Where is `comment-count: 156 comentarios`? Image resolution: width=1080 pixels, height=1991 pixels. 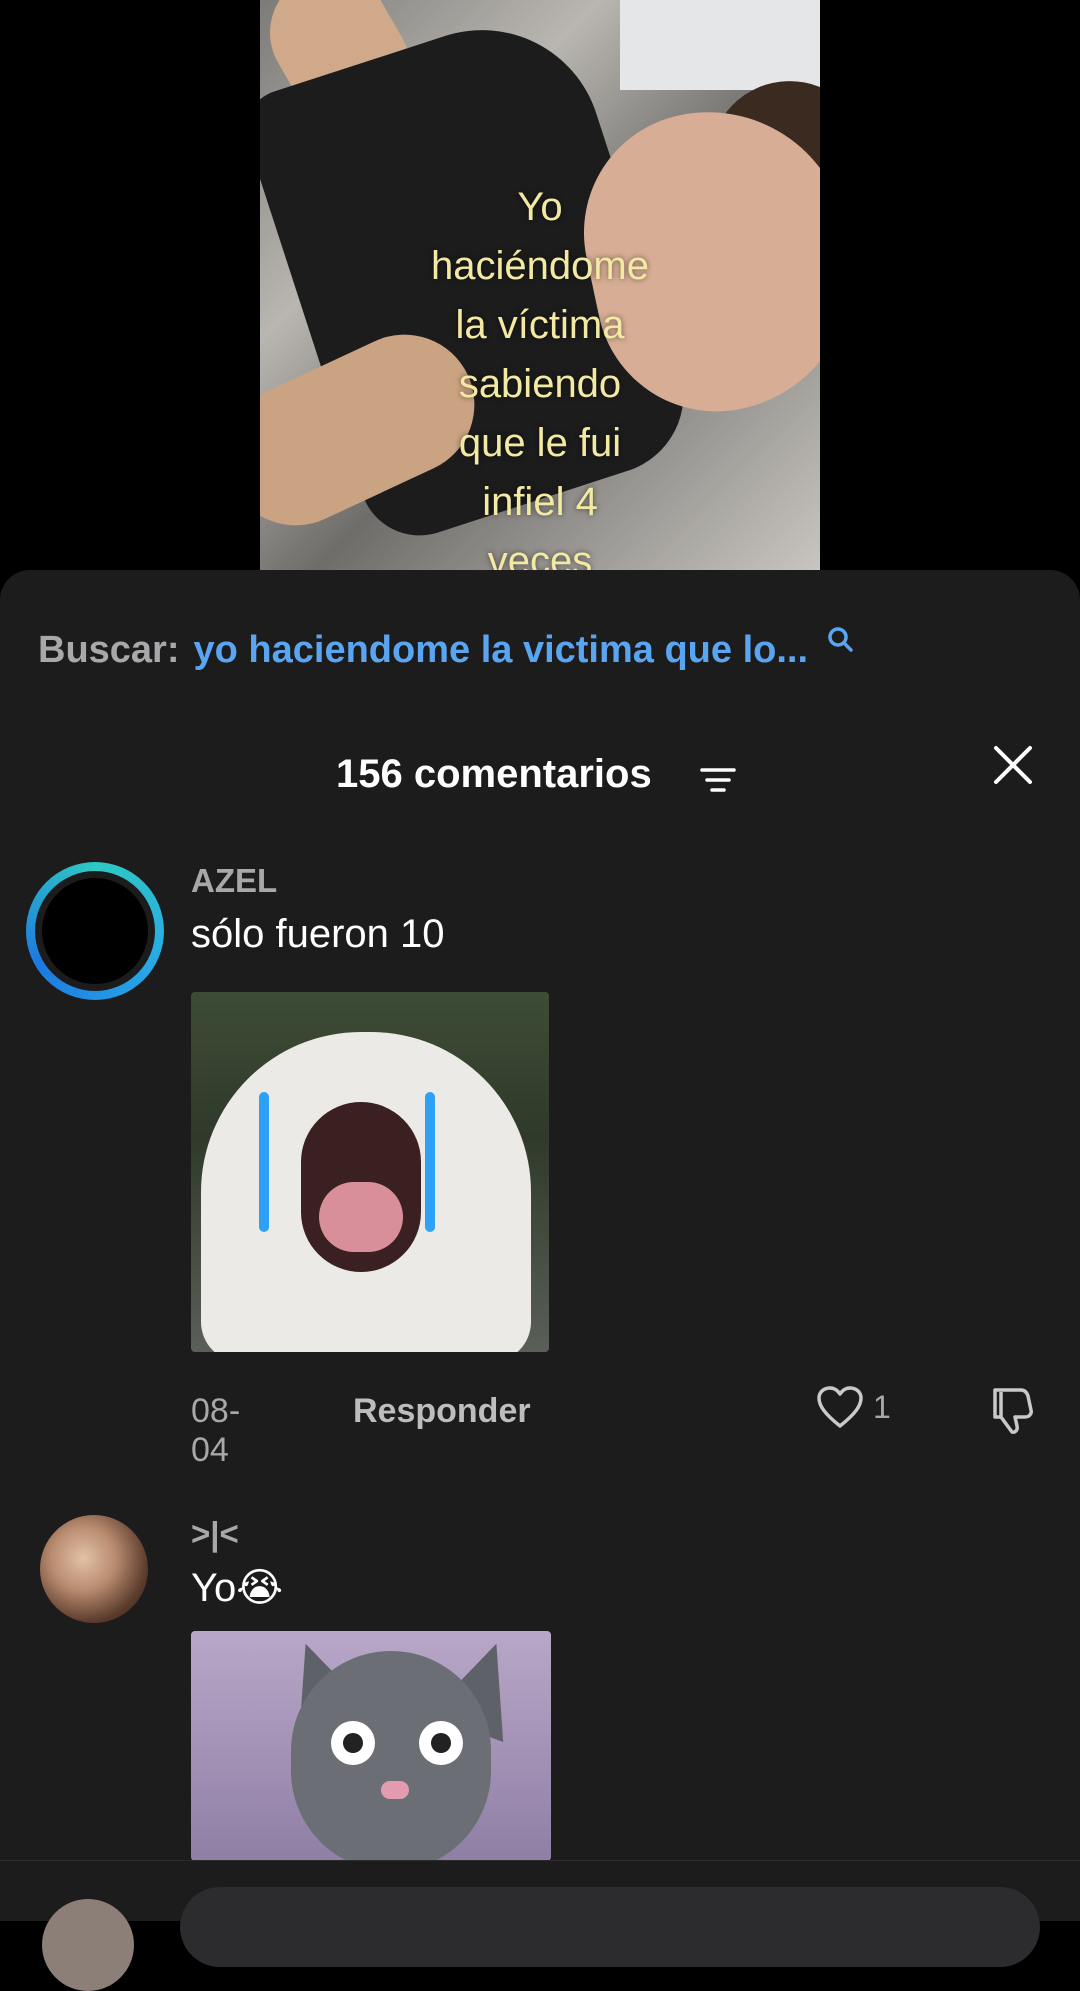 comment-count: 156 comentarios is located at coordinates (494, 774).